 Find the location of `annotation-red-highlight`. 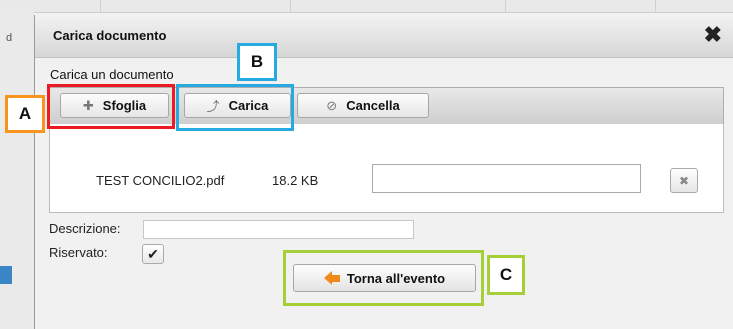

annotation-red-highlight is located at coordinates (111, 106).